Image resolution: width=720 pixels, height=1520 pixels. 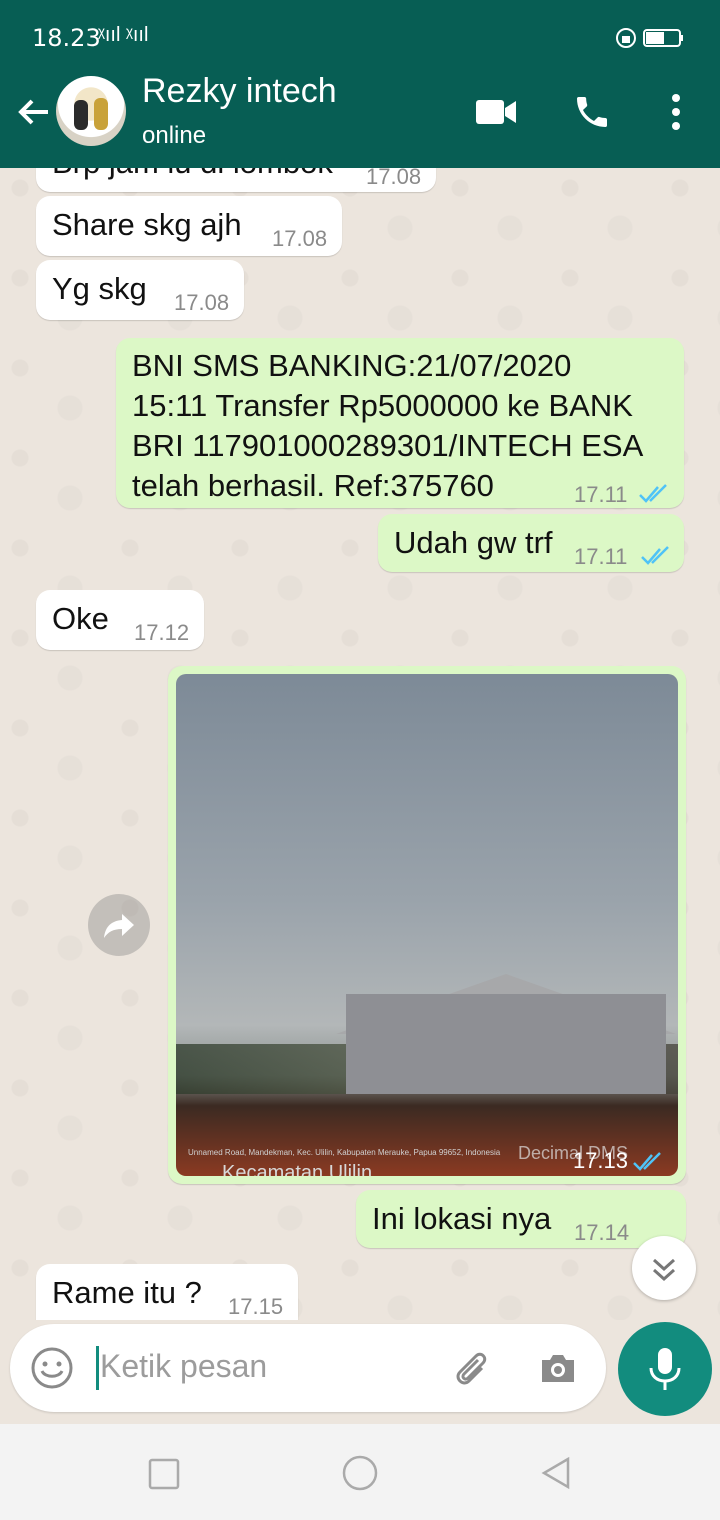 I want to click on system-nav-bar, so click(x=360, y=1472).